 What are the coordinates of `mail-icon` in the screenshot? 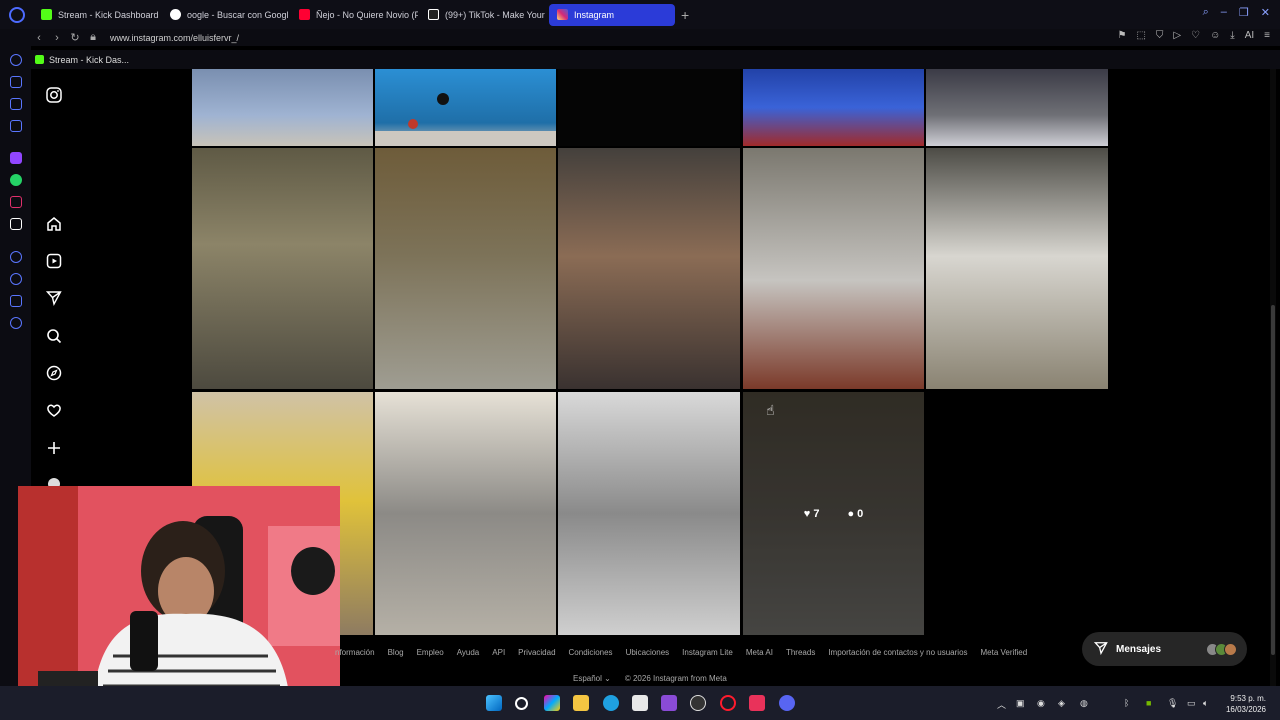 It's located at (16, 126).